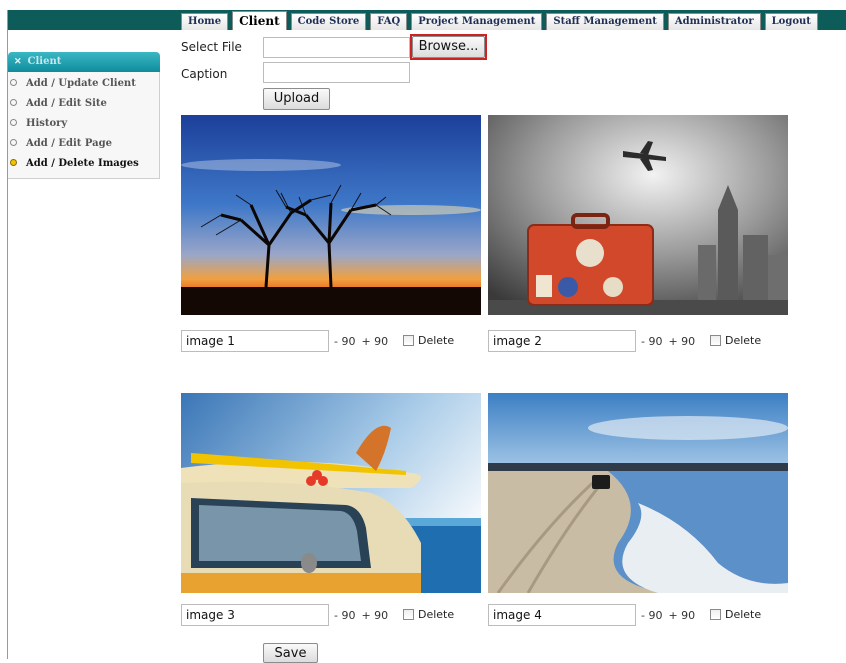 Image resolution: width=846 pixels, height=663 pixels. I want to click on sidebar-item-label: Add / Edit Page, so click(69, 143).